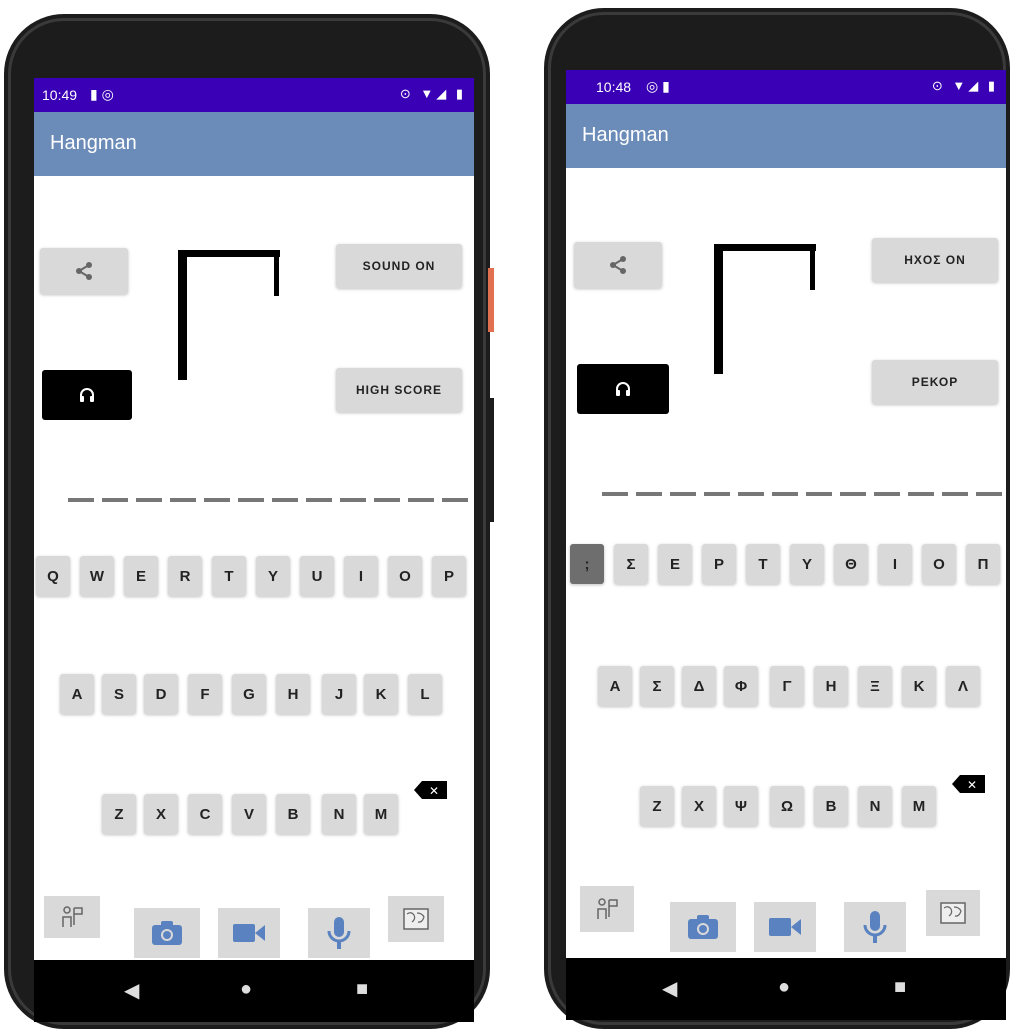  I want to click on key-phi: Φ, so click(741, 686).